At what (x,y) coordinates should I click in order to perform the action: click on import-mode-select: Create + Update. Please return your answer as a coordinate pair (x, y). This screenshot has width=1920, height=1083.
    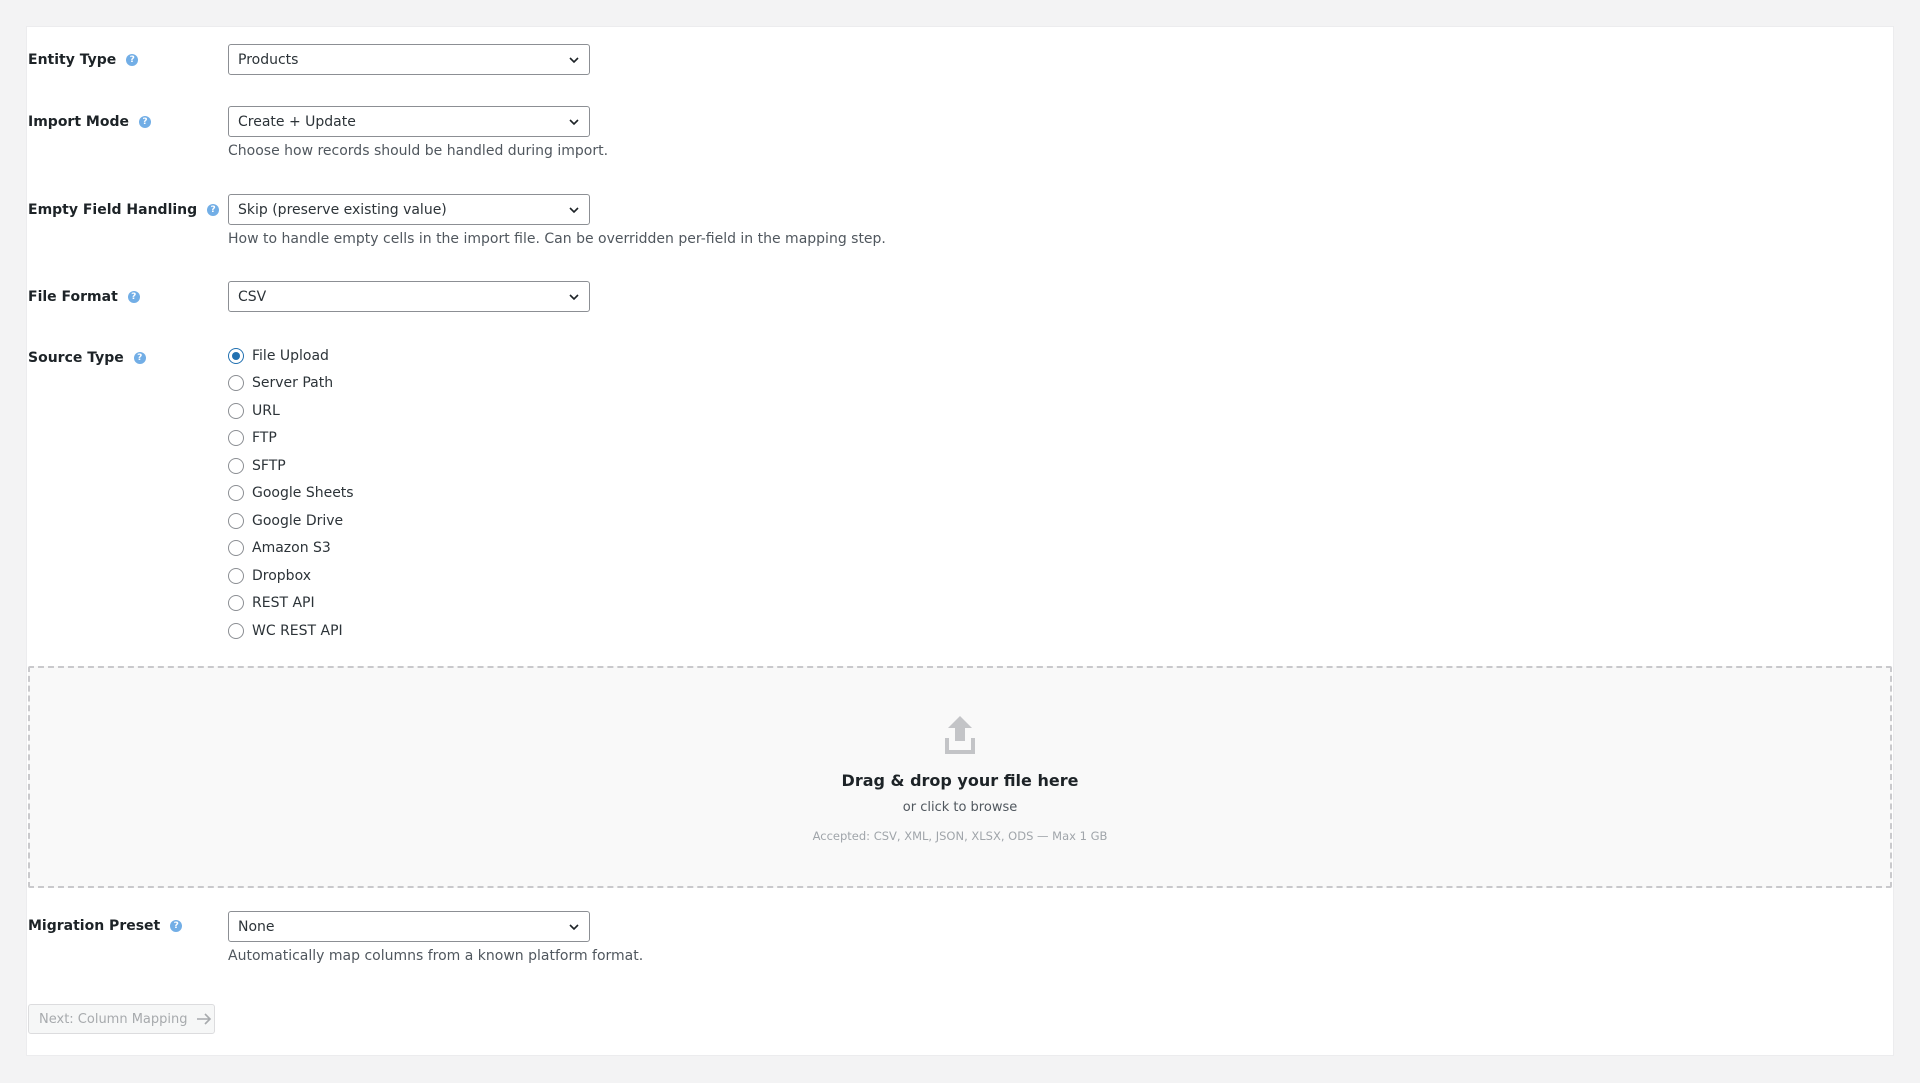
    Looking at the image, I should click on (409, 121).